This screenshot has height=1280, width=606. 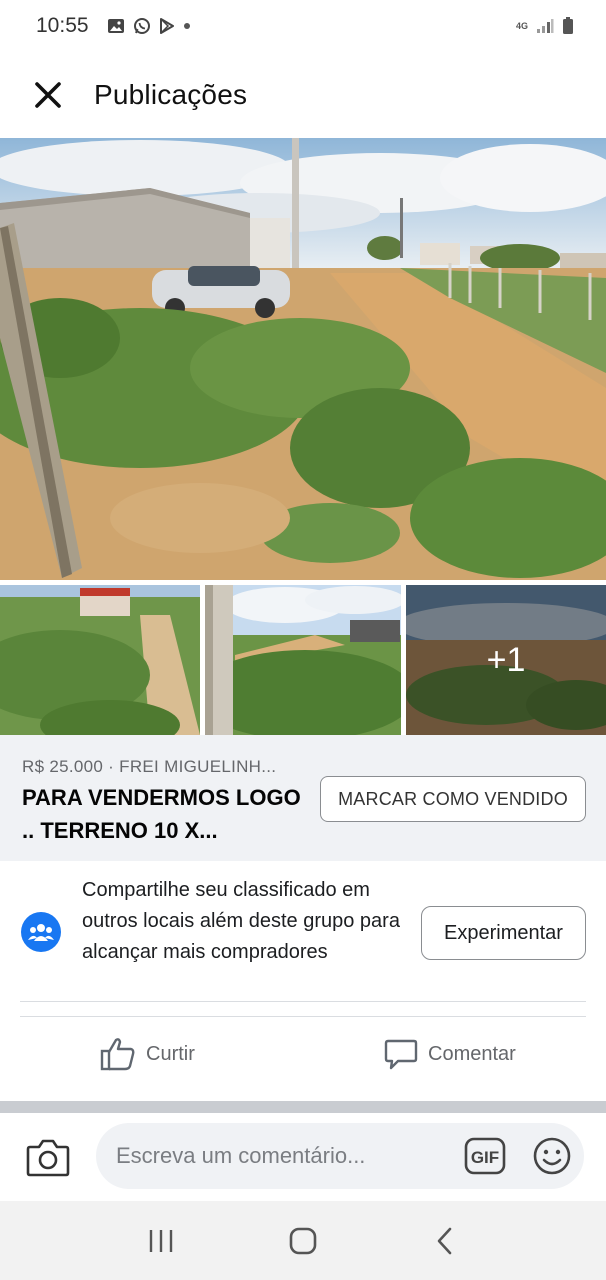 I want to click on back-icon, so click(x=444, y=1240).